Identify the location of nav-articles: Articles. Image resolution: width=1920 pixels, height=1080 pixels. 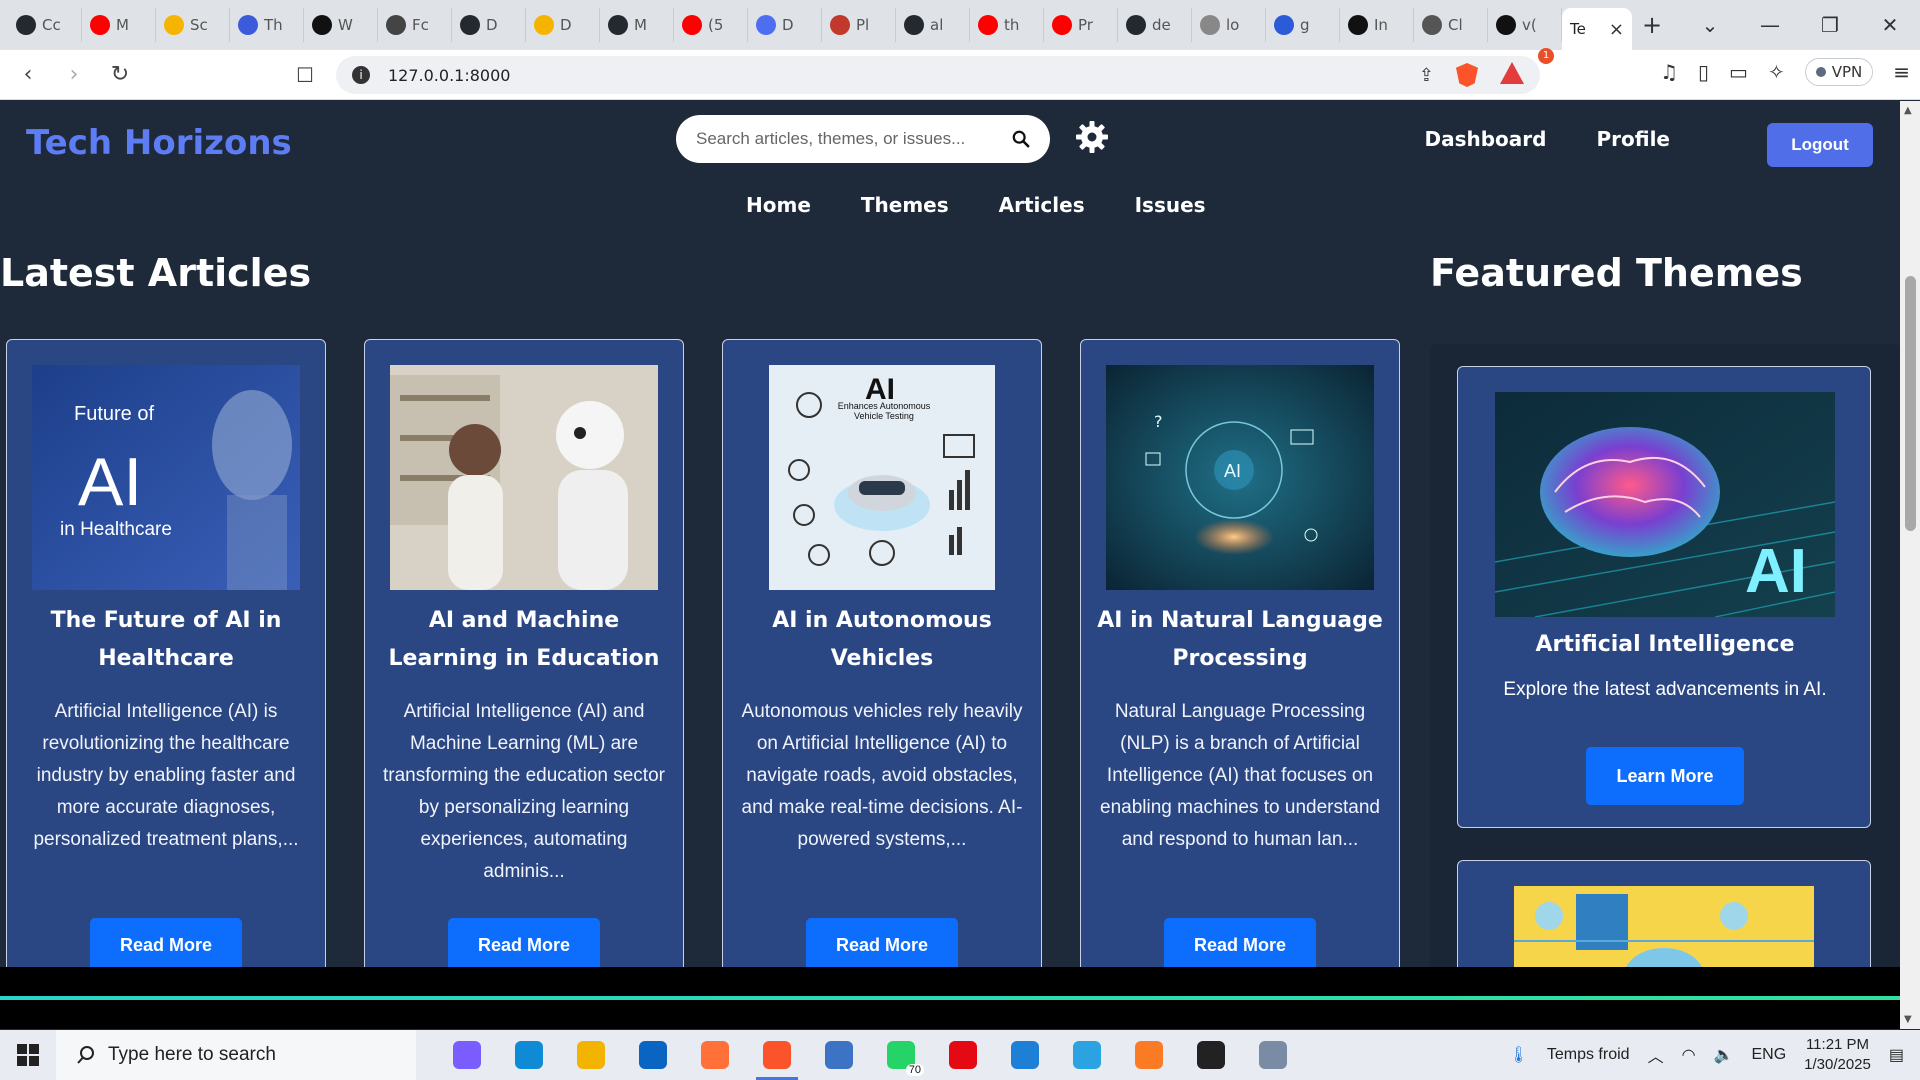
(1042, 205).